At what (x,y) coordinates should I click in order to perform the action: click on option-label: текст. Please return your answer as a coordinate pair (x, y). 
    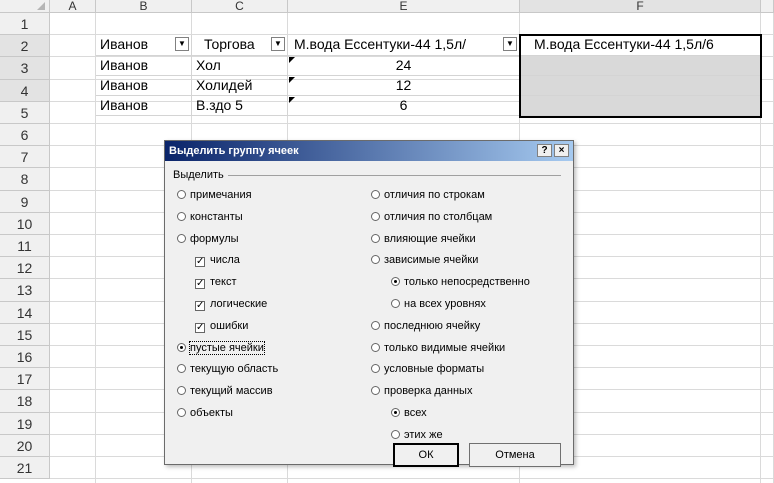
    Looking at the image, I should click on (223, 282).